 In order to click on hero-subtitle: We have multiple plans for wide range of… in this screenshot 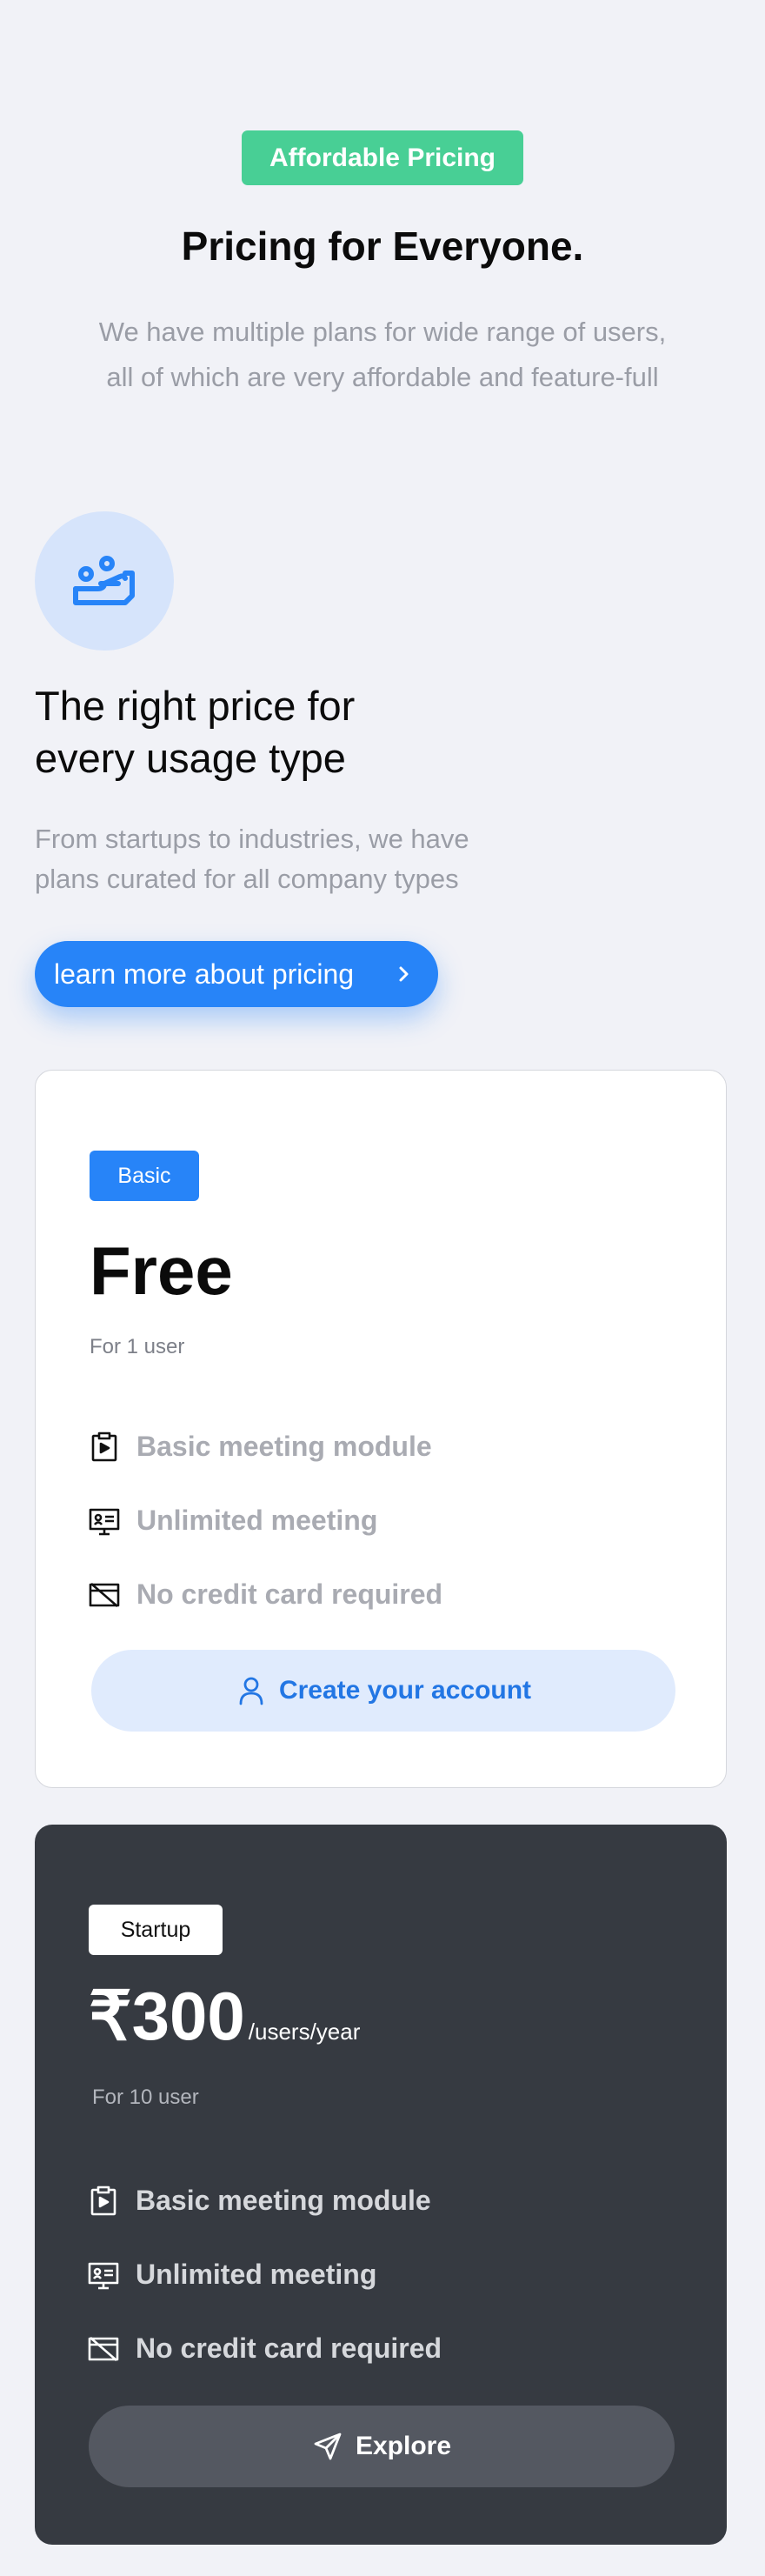, I will do `click(382, 355)`.